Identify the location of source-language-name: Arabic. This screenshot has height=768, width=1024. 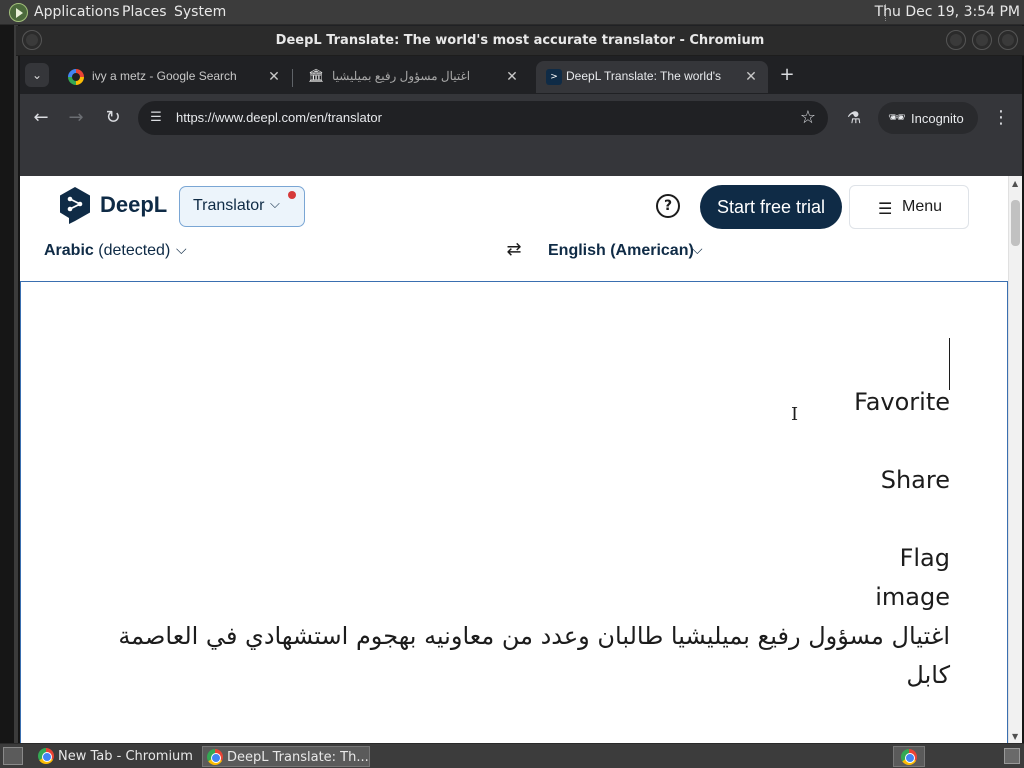
(69, 250).